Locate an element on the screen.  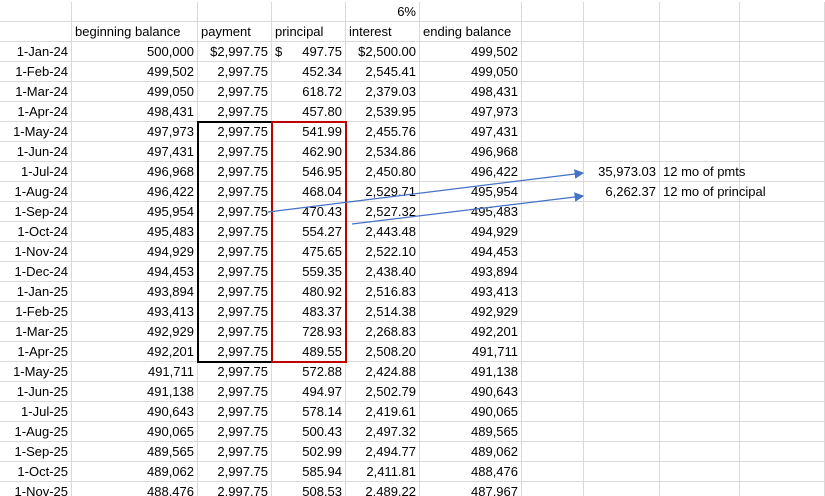
arrow-to-principal-total is located at coordinates (468, 208).